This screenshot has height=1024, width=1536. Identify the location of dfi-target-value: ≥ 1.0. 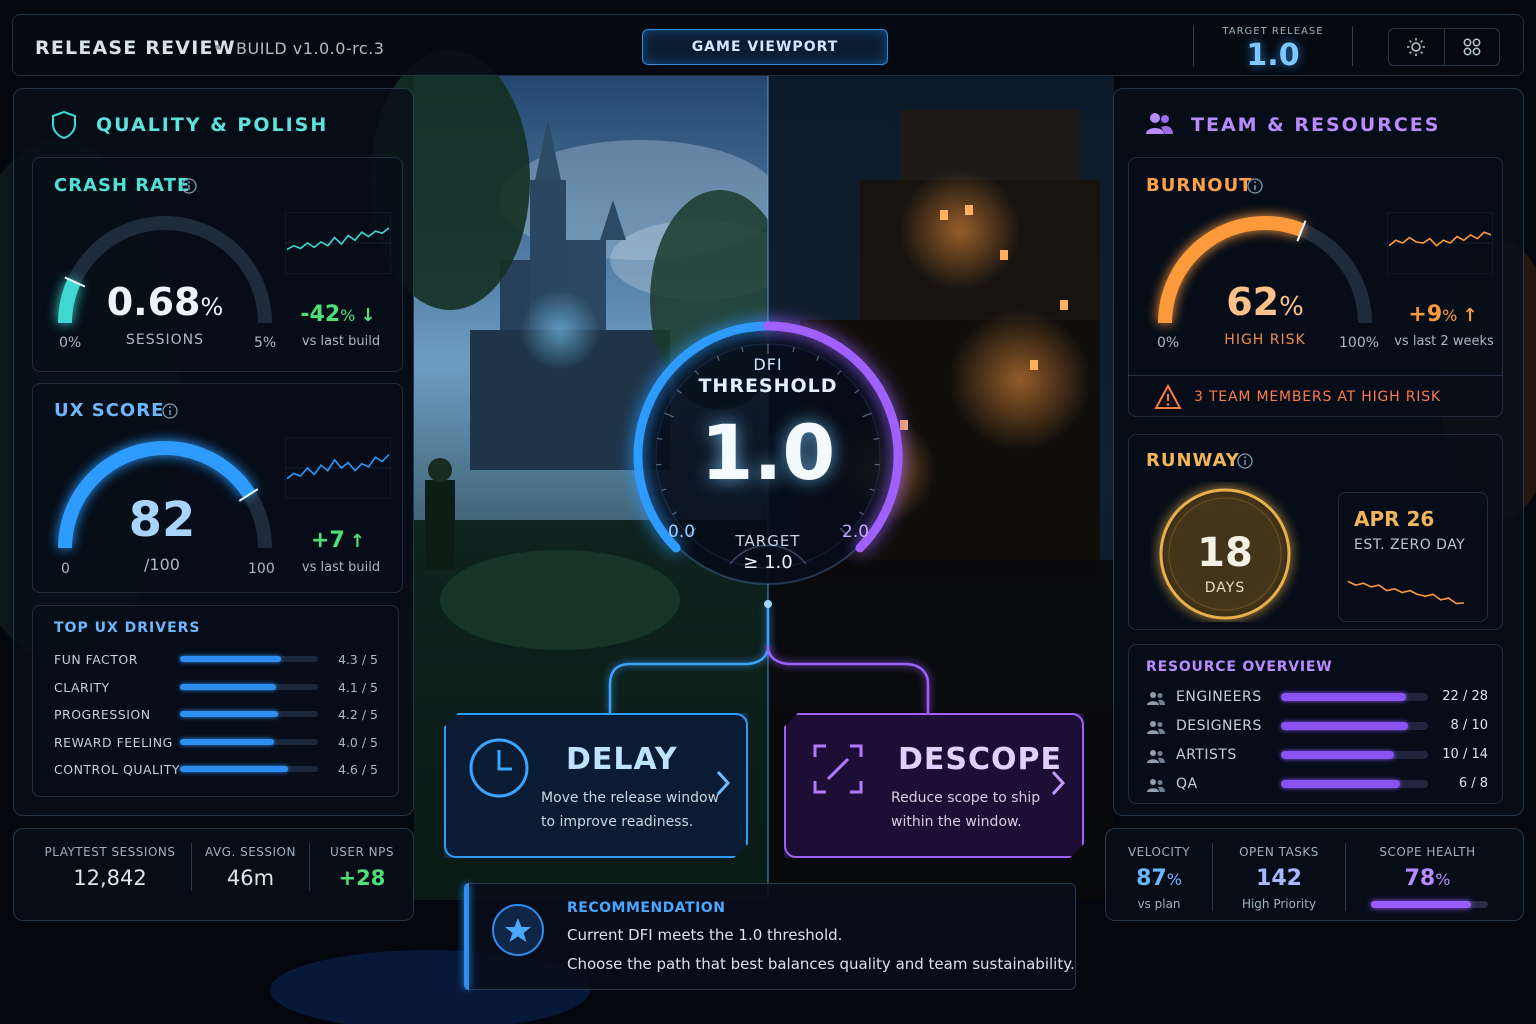
(768, 562).